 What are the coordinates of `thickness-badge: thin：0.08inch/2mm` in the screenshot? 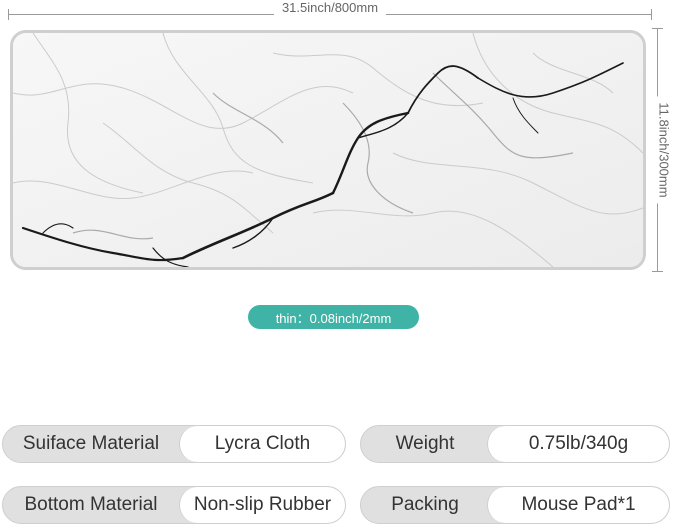 It's located at (333, 317).